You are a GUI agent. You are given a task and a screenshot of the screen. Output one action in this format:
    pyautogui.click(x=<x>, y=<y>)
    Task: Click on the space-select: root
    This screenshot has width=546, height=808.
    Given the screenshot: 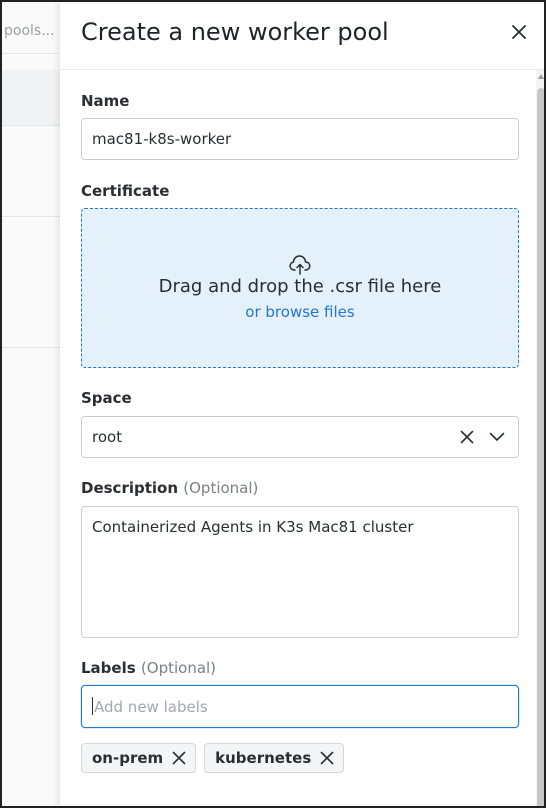 What is the action you would take?
    pyautogui.click(x=300, y=437)
    